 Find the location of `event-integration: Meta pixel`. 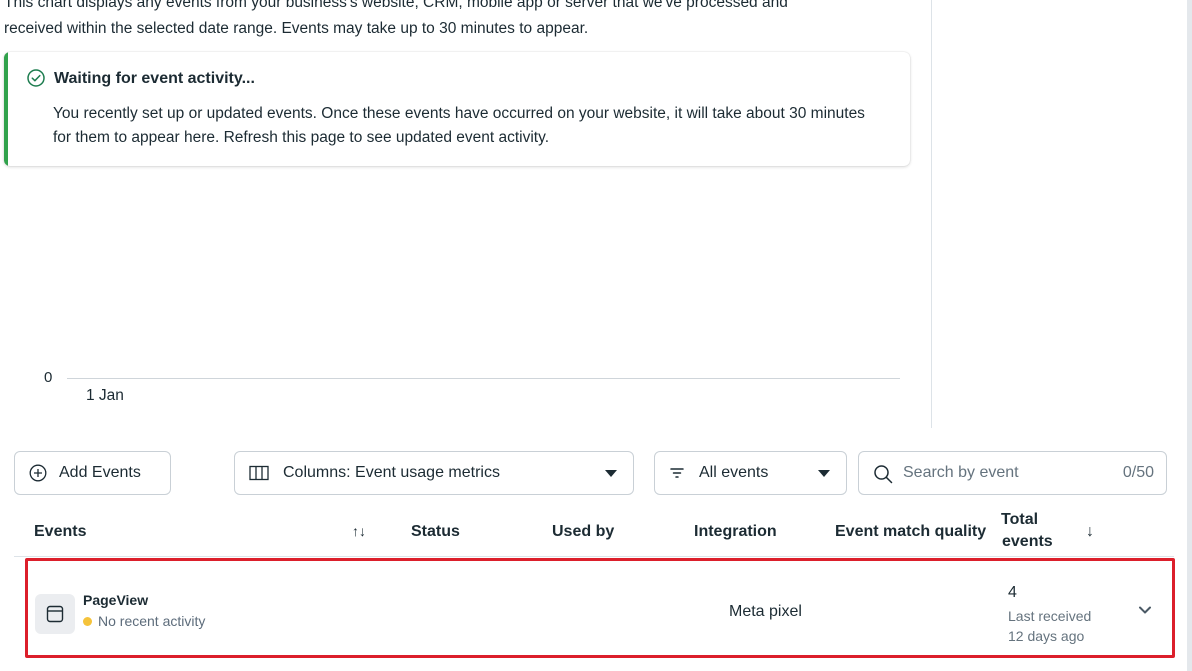

event-integration: Meta pixel is located at coordinates (765, 611).